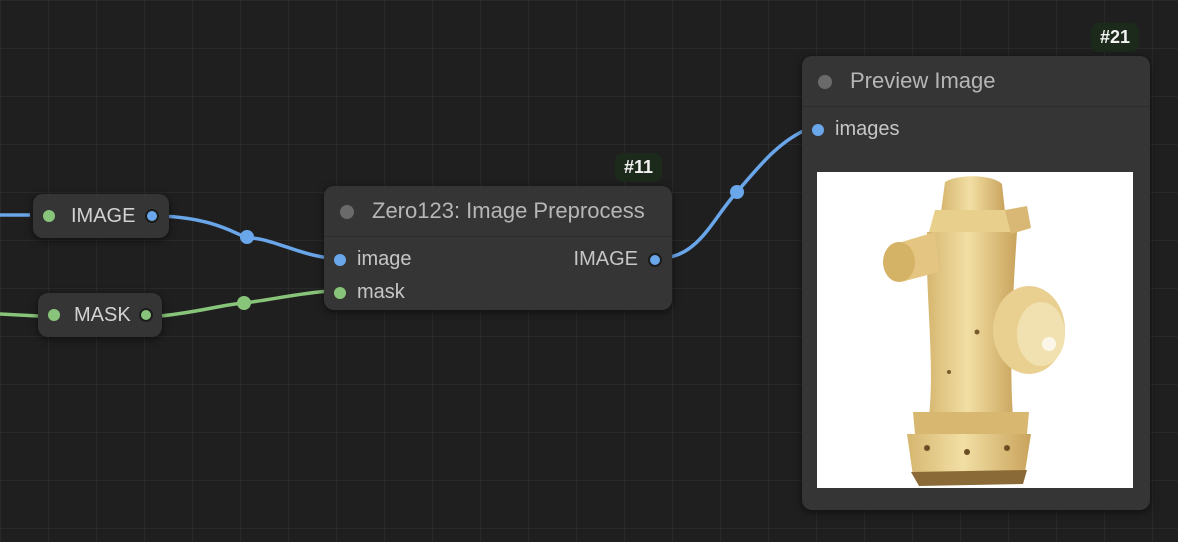 Image resolution: width=1178 pixels, height=542 pixels. Describe the element at coordinates (639, 167) in the screenshot. I see `preprocess-node-id-badge: #11` at that location.